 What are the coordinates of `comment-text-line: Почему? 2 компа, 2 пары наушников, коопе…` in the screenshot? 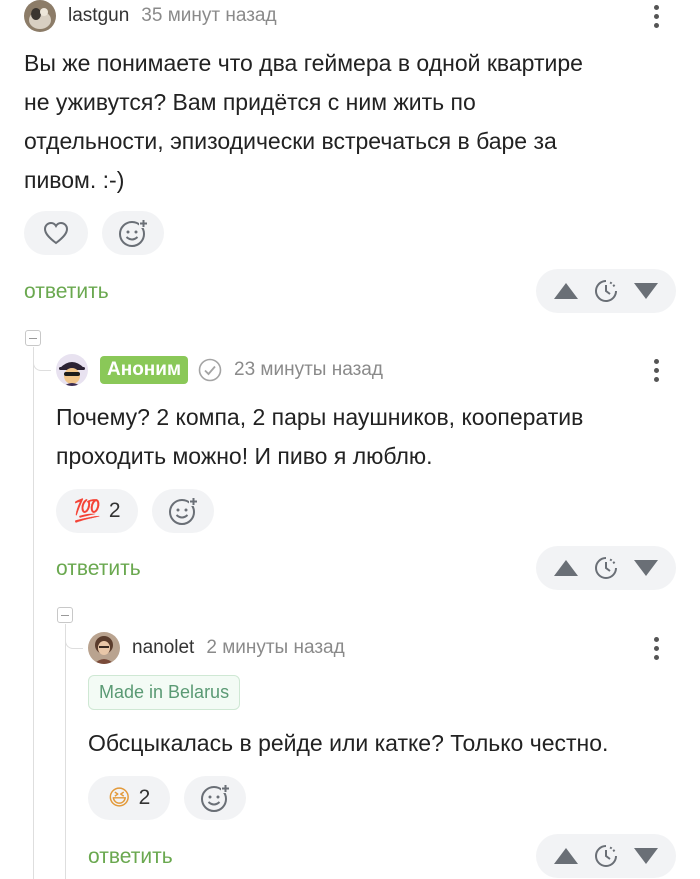 It's located at (320, 417).